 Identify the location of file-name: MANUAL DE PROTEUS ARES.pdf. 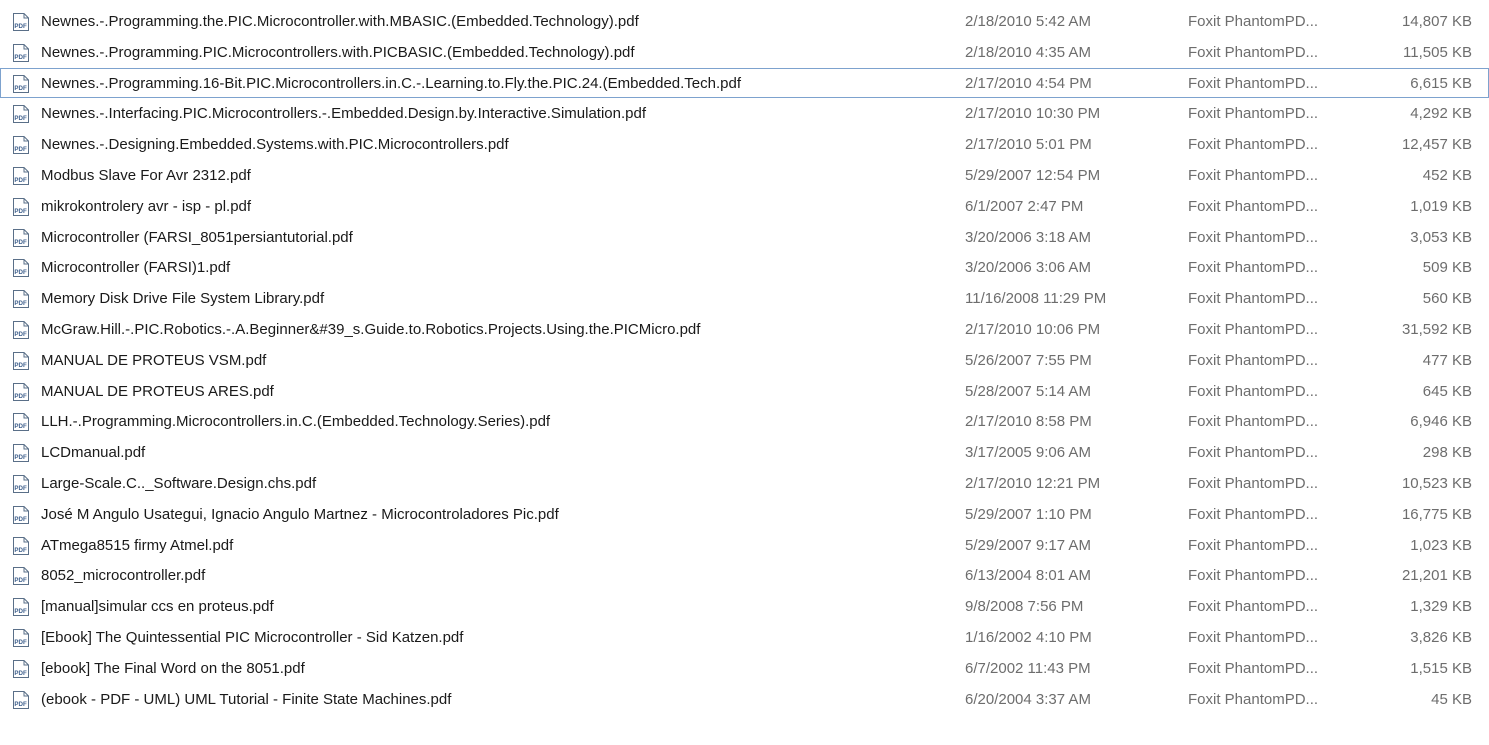
(157, 391).